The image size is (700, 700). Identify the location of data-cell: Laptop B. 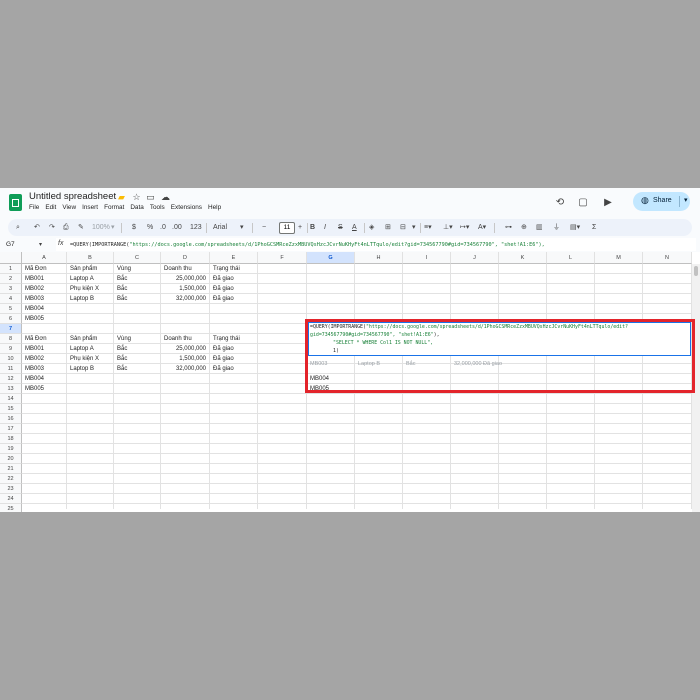
(82, 369).